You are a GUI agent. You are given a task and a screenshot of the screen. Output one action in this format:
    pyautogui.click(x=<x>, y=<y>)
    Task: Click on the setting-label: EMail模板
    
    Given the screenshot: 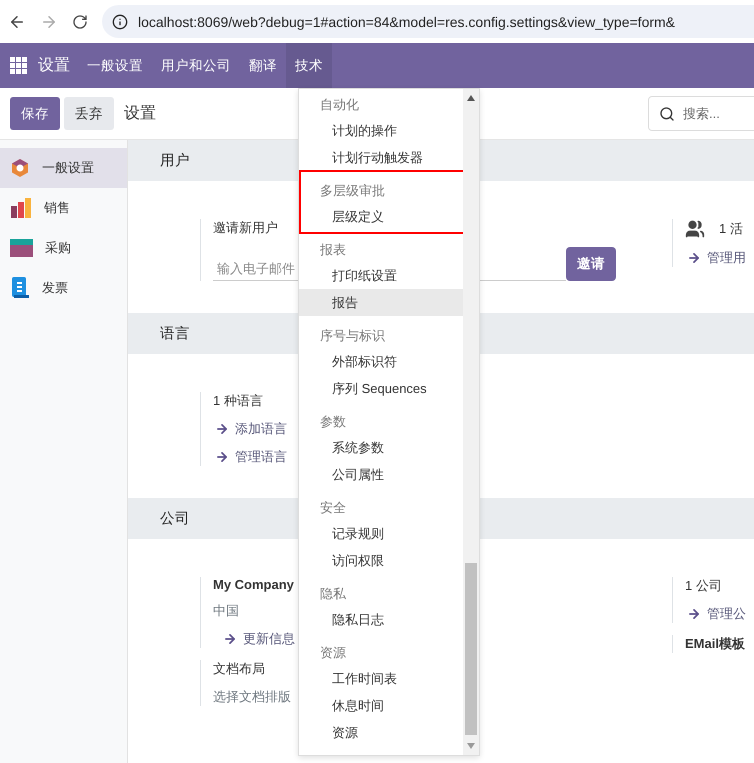 What is the action you would take?
    pyautogui.click(x=715, y=644)
    